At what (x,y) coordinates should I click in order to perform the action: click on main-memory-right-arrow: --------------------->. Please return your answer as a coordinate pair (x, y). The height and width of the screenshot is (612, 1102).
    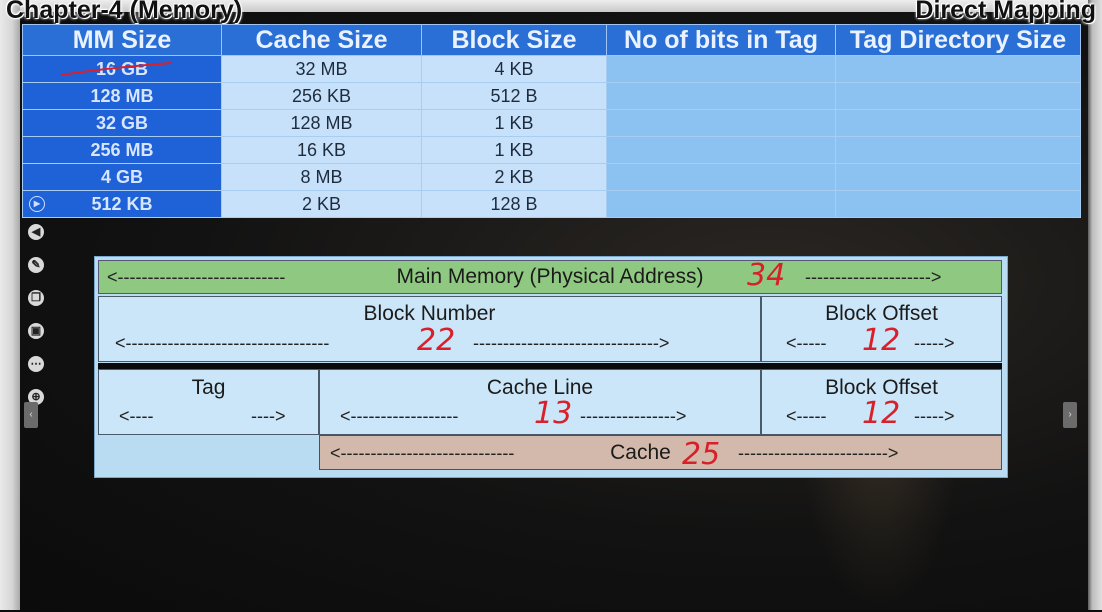
    Looking at the image, I should click on (873, 277).